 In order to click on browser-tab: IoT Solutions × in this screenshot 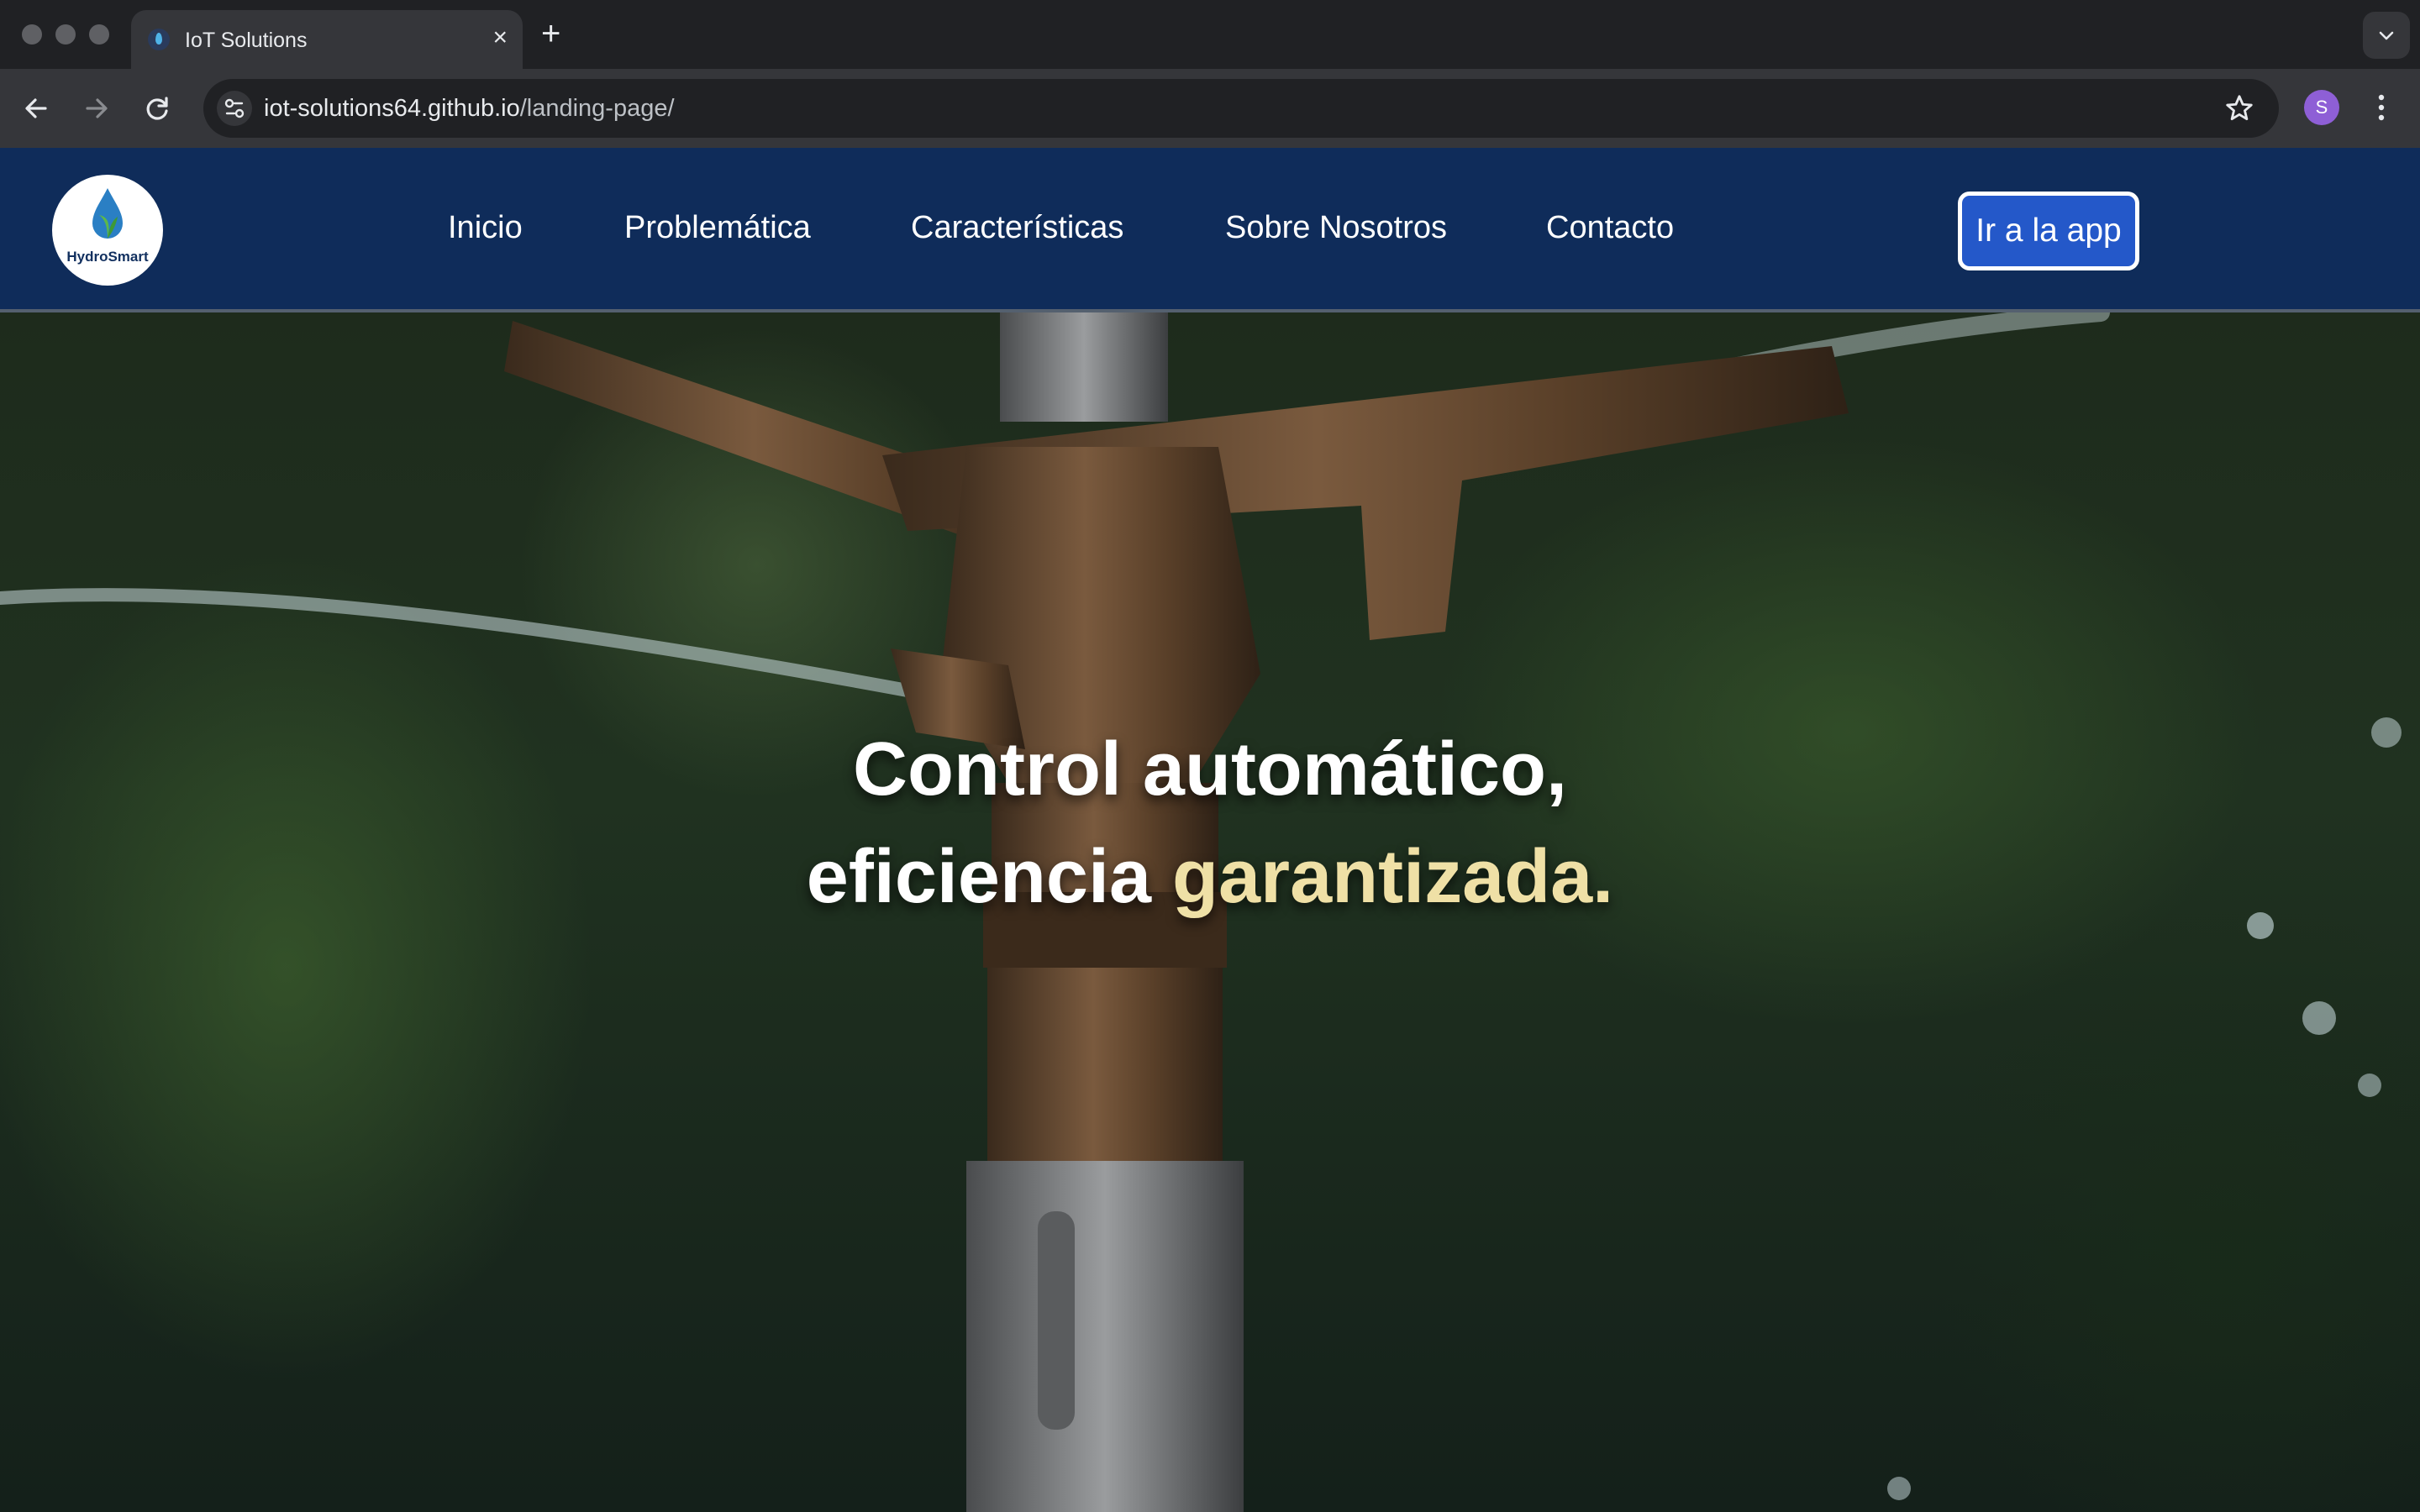, I will do `click(327, 39)`.